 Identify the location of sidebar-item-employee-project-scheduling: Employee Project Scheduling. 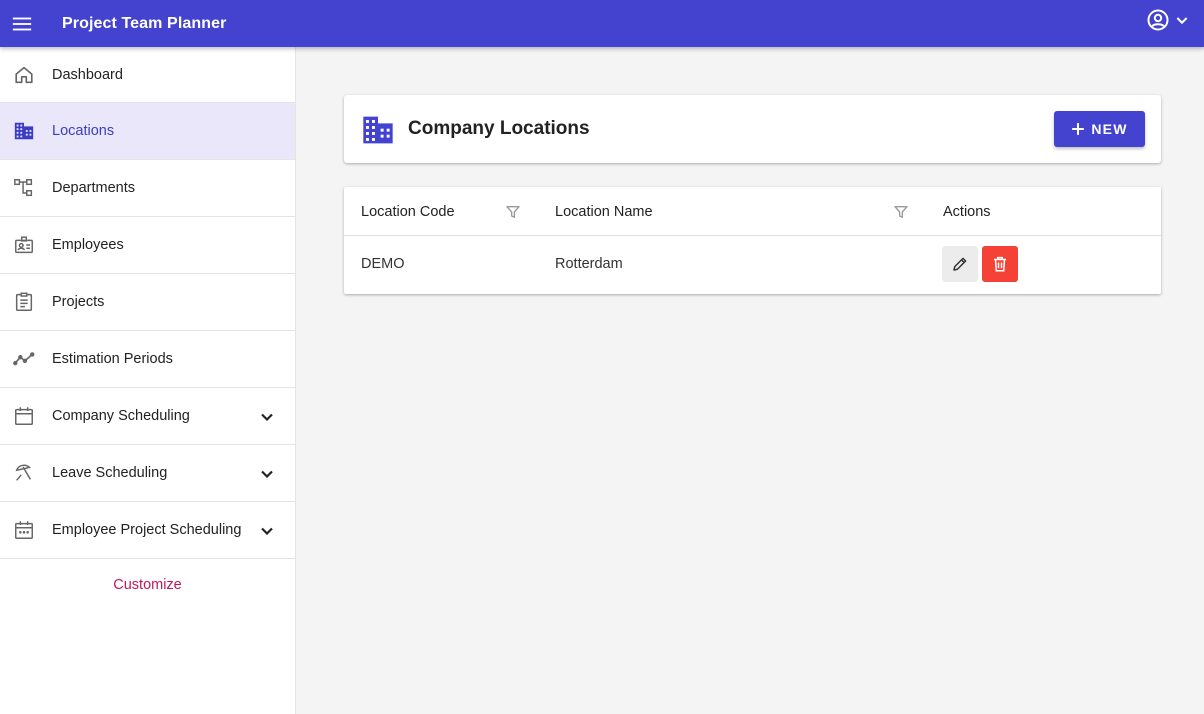
(147, 530).